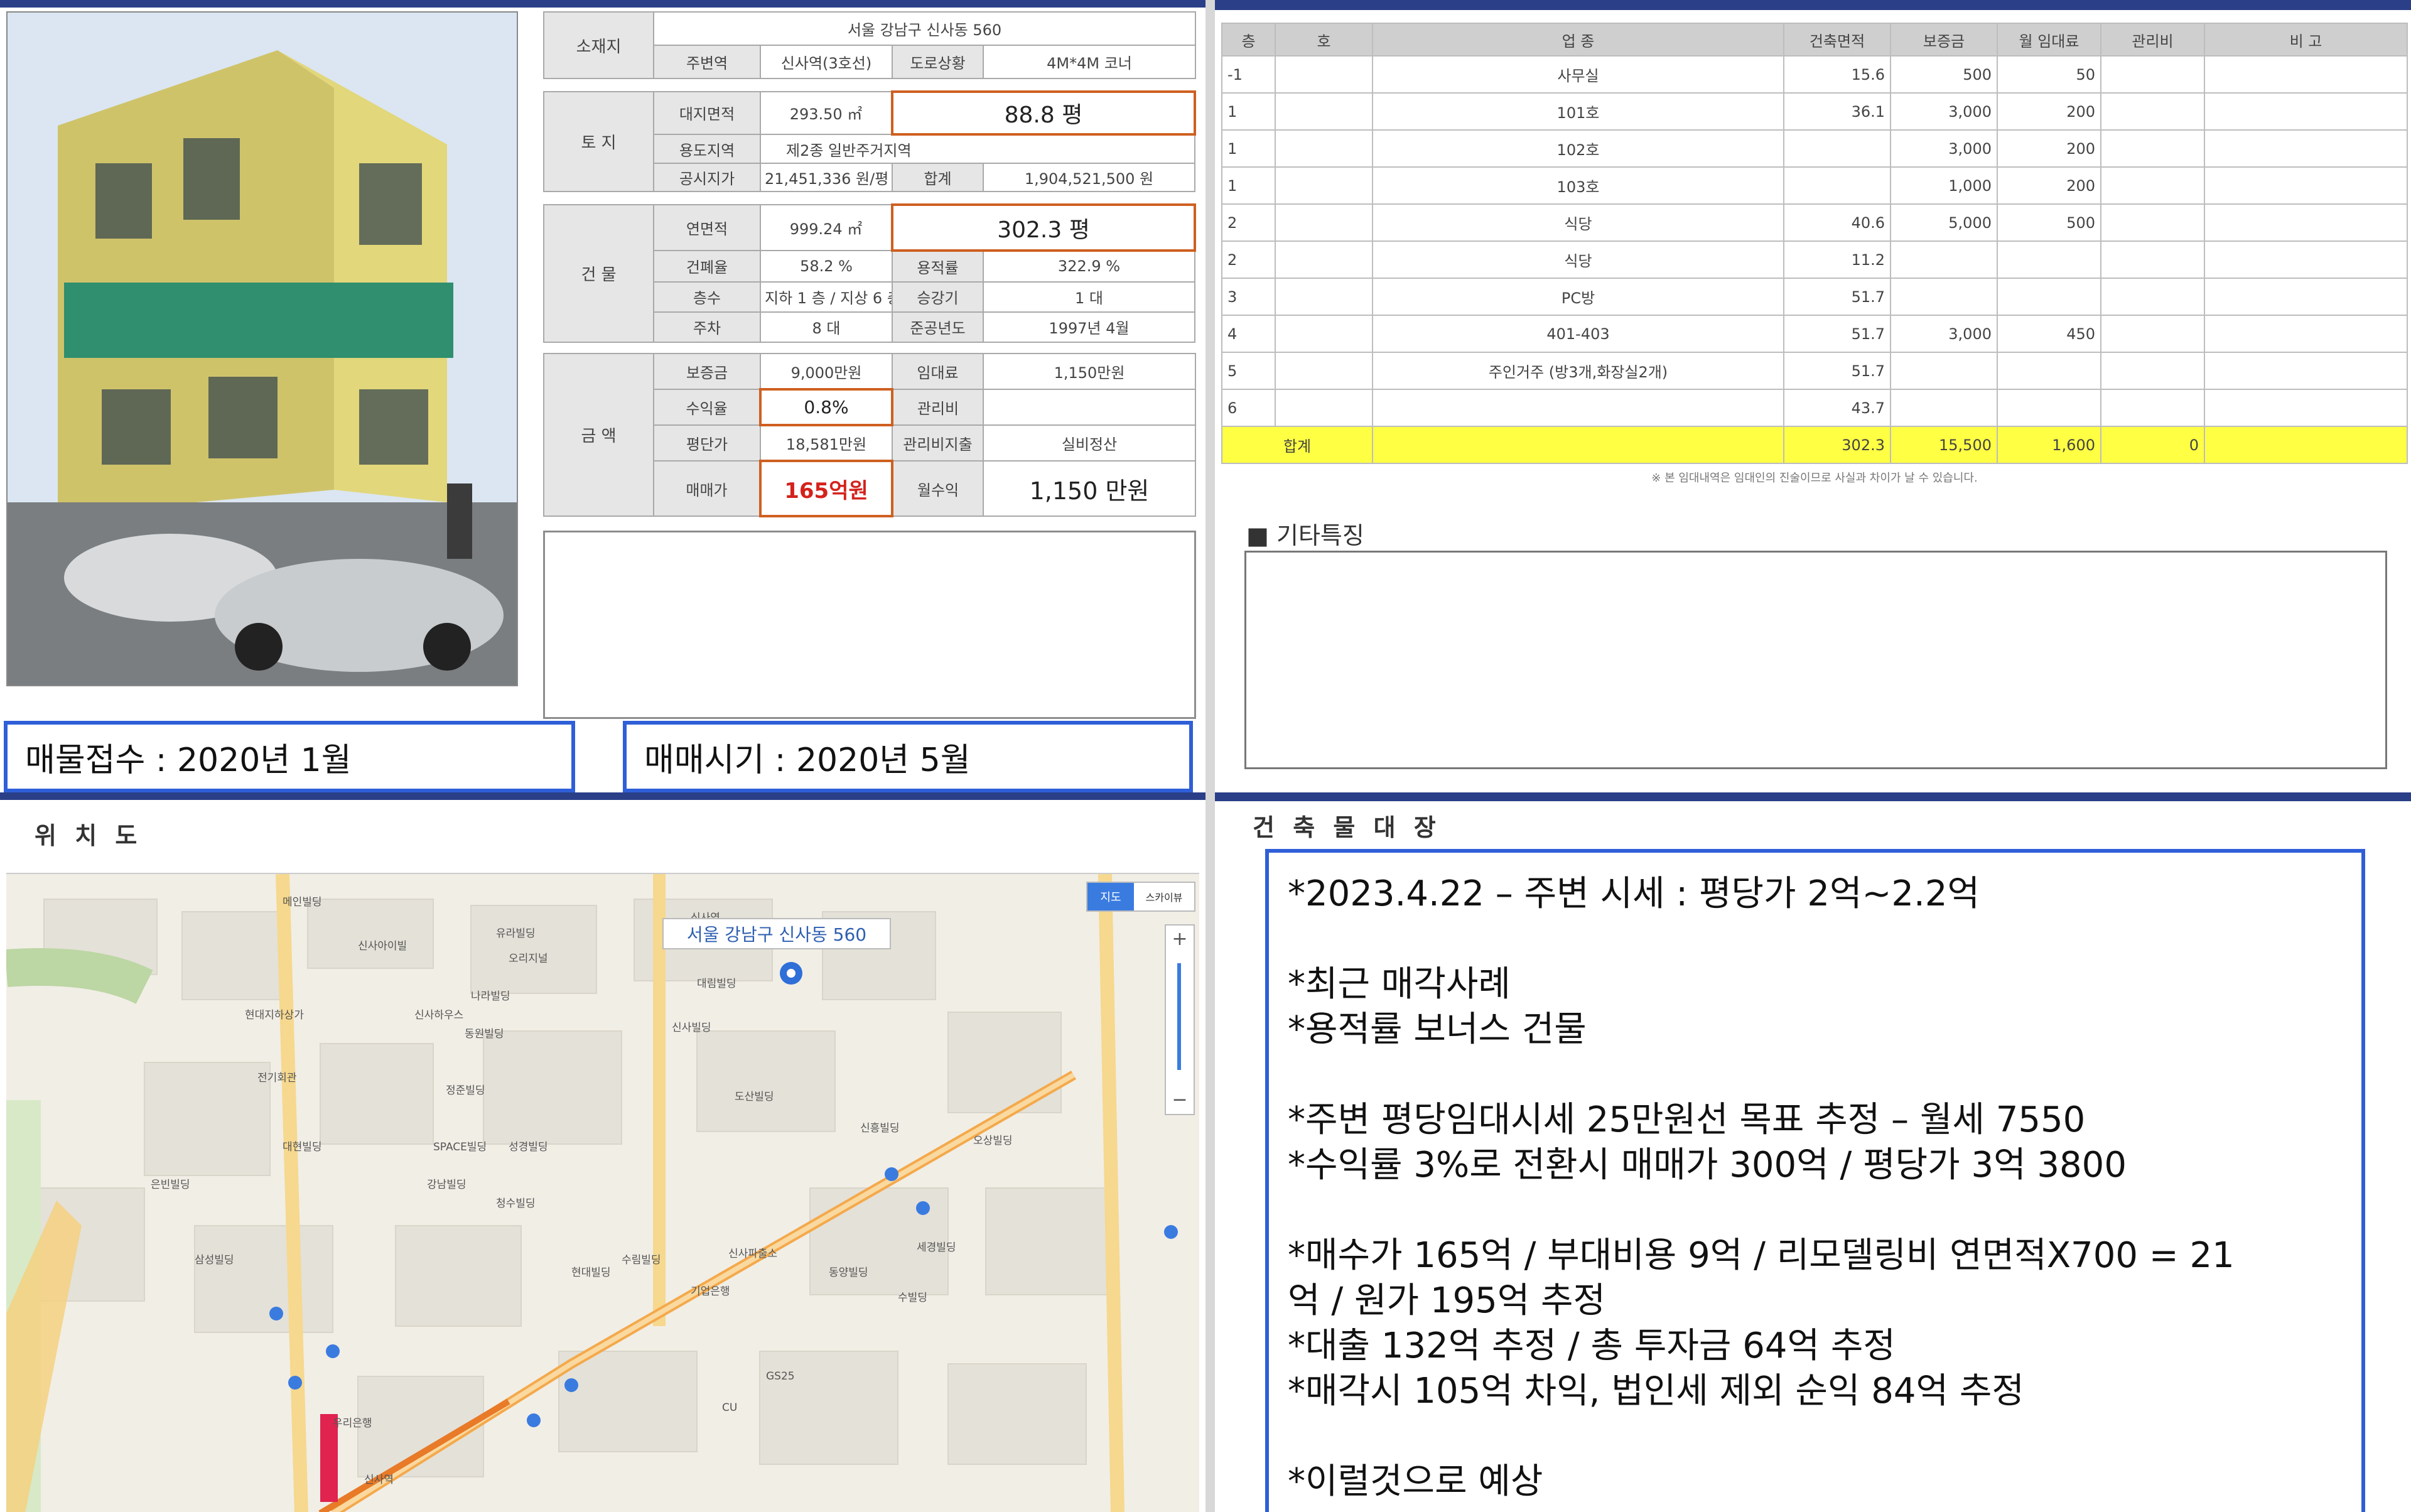 This screenshot has height=1512, width=2411. What do you see at coordinates (274, 1015) in the screenshot?
I see `map-label: 현대지하상가` at bounding box center [274, 1015].